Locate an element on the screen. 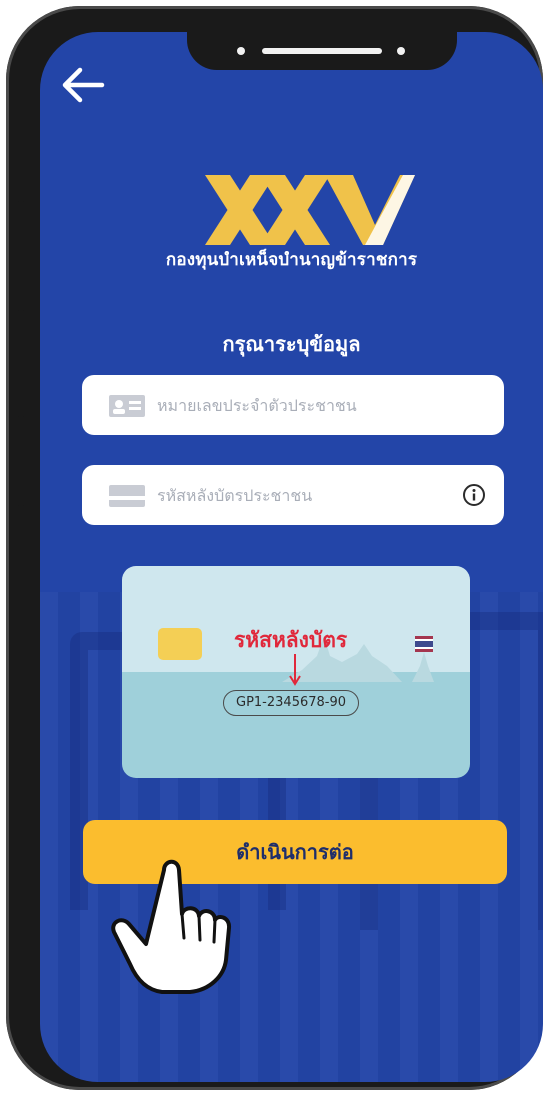 This screenshot has height=1096, width=543. card-back-code-input: รหัสหลังบัตรประชาชน is located at coordinates (293, 495).